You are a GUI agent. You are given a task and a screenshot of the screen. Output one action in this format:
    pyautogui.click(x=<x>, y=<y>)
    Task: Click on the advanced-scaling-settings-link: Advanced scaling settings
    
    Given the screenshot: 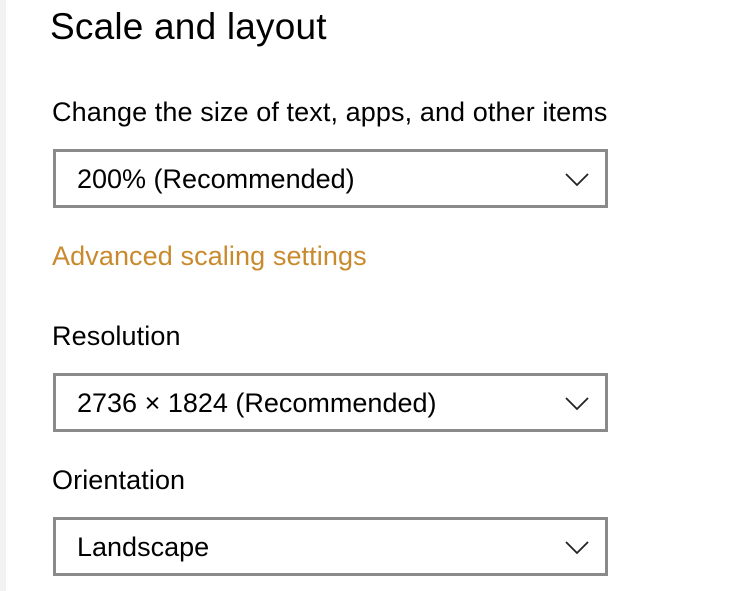 What is the action you would take?
    pyautogui.click(x=209, y=256)
    